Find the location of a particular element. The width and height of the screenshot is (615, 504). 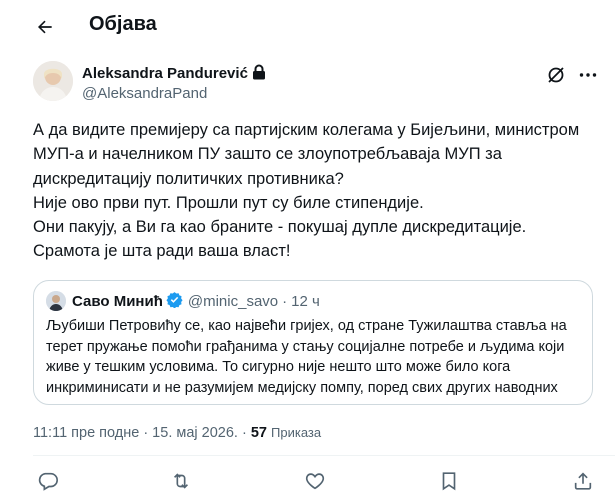

divider is located at coordinates (324, 455).